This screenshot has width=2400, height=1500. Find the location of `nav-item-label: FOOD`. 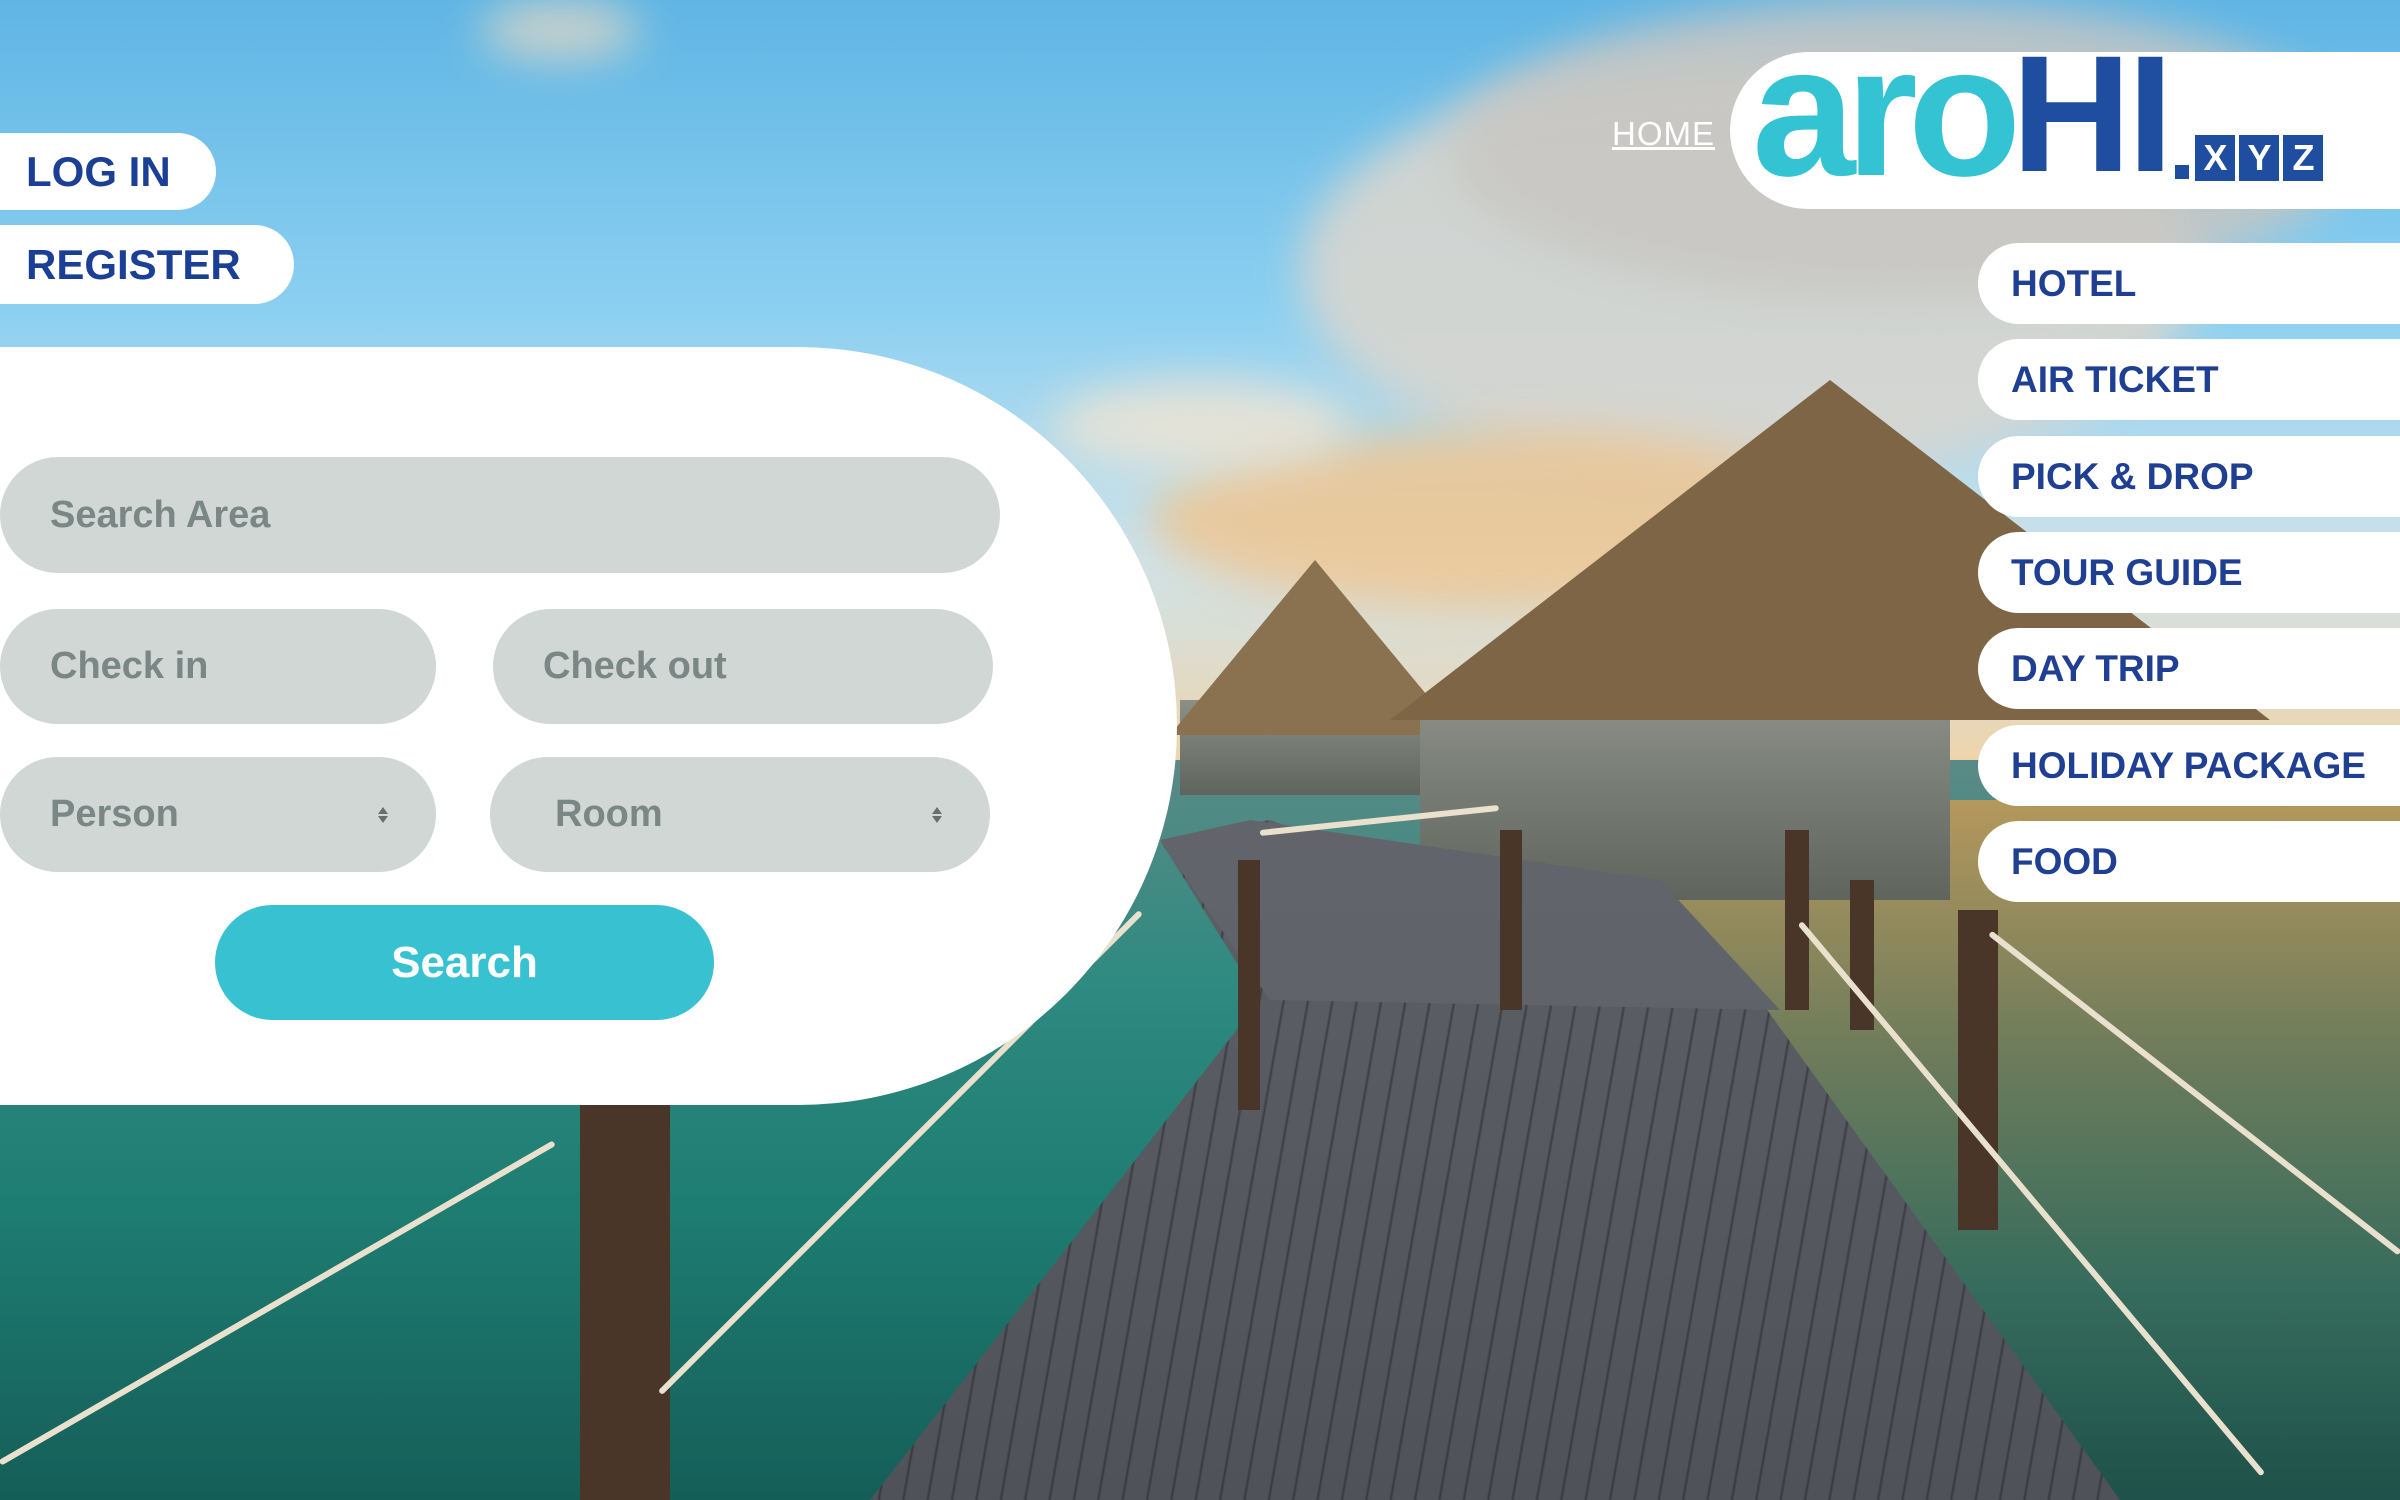

nav-item-label: FOOD is located at coordinates (2064, 861).